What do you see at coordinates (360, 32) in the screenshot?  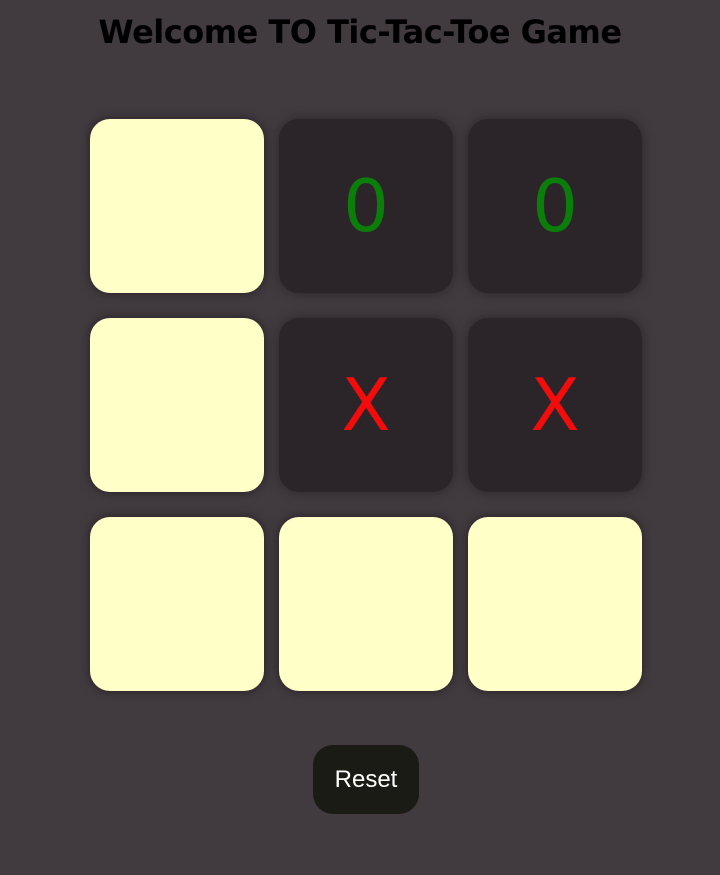 I see `page-title: Welcome TO Tic-Tac-Toe Game` at bounding box center [360, 32].